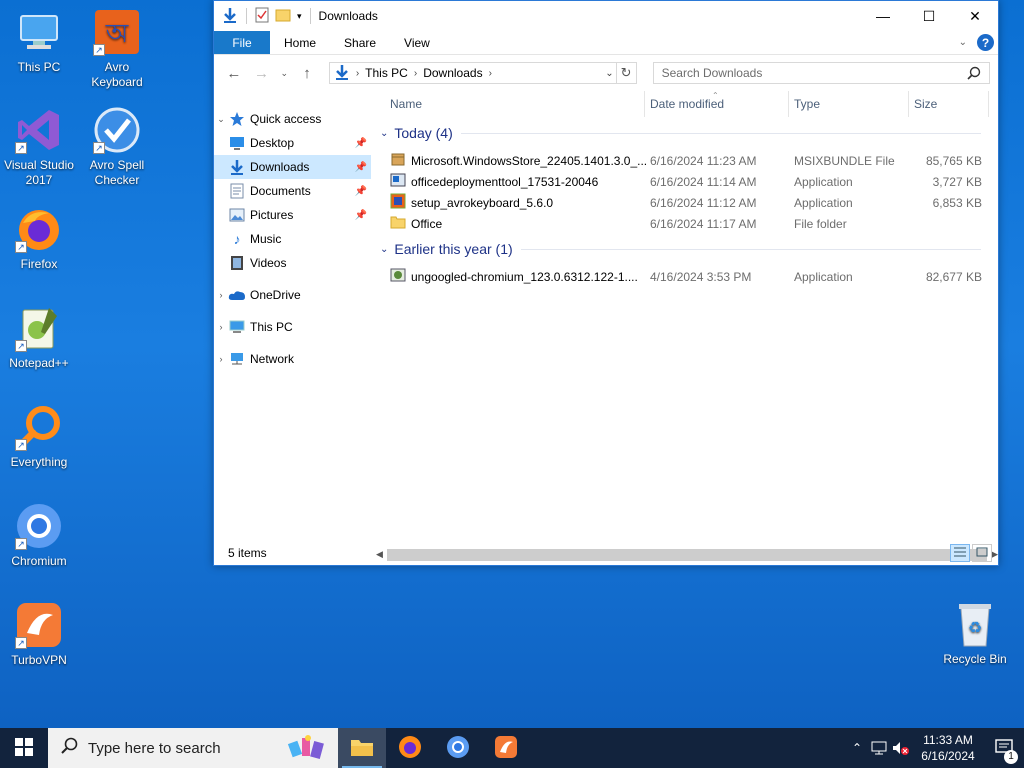  What do you see at coordinates (286, 119) in the screenshot?
I see `nav-label: Quick access` at bounding box center [286, 119].